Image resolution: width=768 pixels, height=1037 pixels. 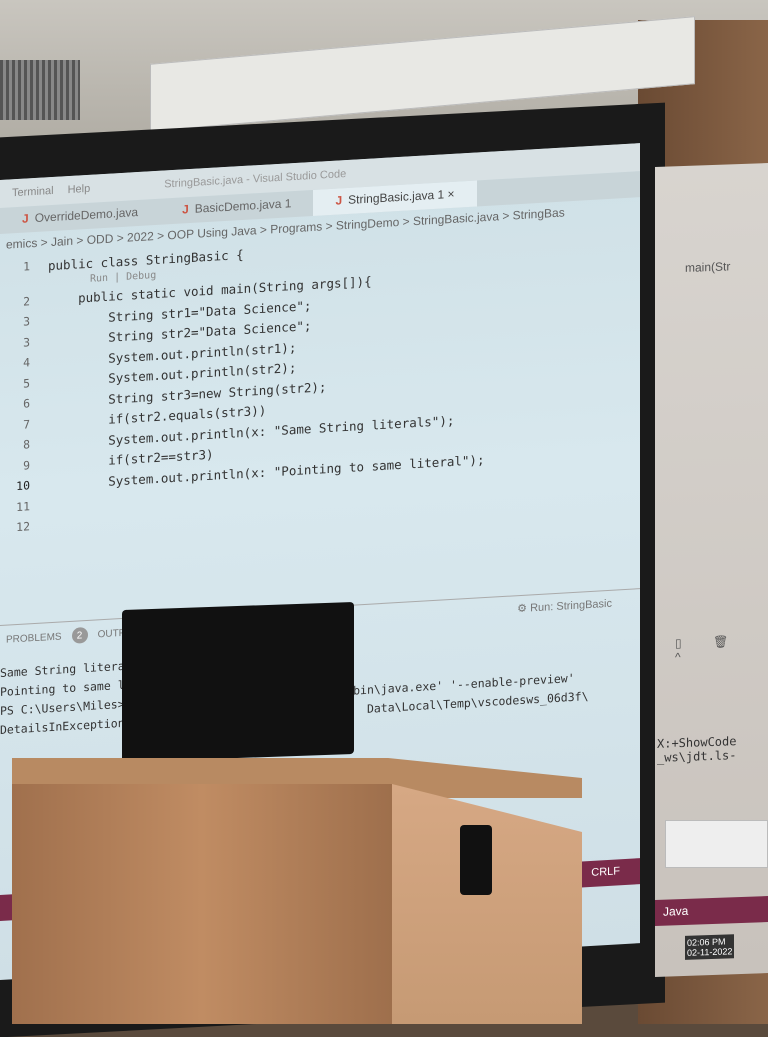 What do you see at coordinates (33, 192) in the screenshot?
I see `menu-terminal: Terminal` at bounding box center [33, 192].